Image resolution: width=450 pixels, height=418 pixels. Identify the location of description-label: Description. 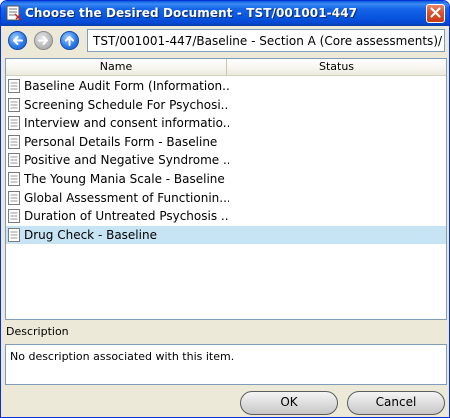
(37, 331).